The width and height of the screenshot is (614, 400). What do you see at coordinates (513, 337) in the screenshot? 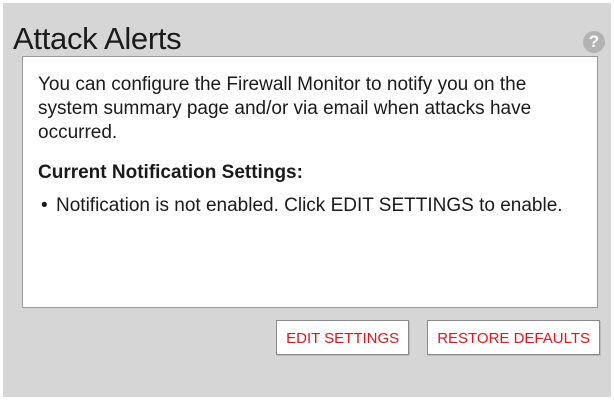
I see `restore-defaults-button: RESTORE DEFAULTS` at bounding box center [513, 337].